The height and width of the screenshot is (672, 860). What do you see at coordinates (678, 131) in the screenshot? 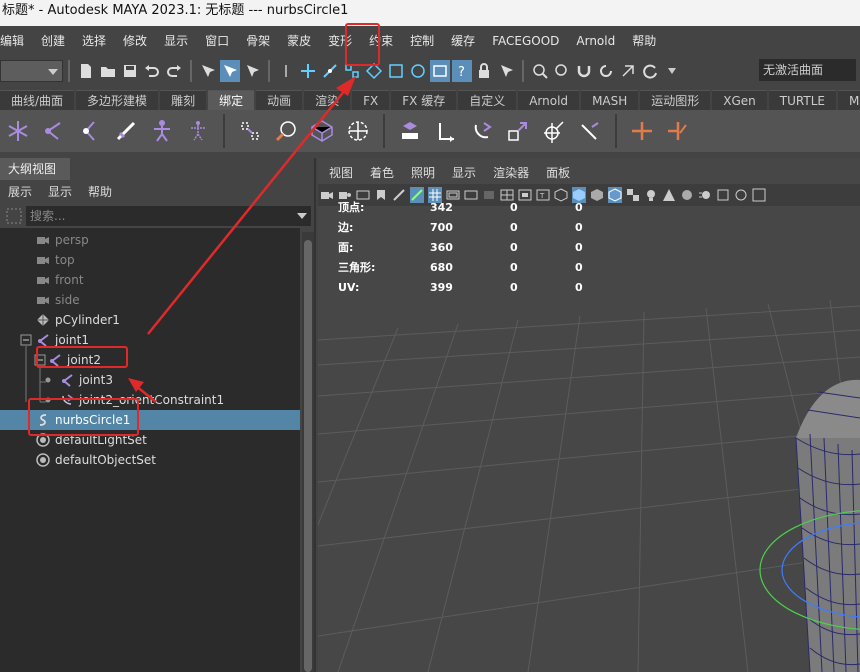
I see `blend-shape-icon` at bounding box center [678, 131].